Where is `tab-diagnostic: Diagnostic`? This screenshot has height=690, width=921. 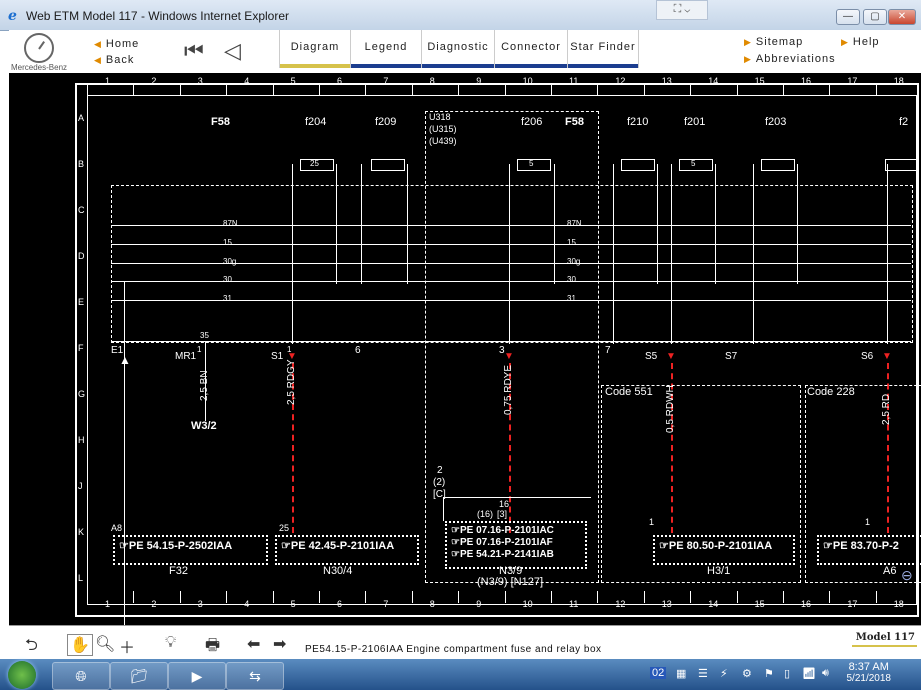 tab-diagnostic: Diagnostic is located at coordinates (457, 49).